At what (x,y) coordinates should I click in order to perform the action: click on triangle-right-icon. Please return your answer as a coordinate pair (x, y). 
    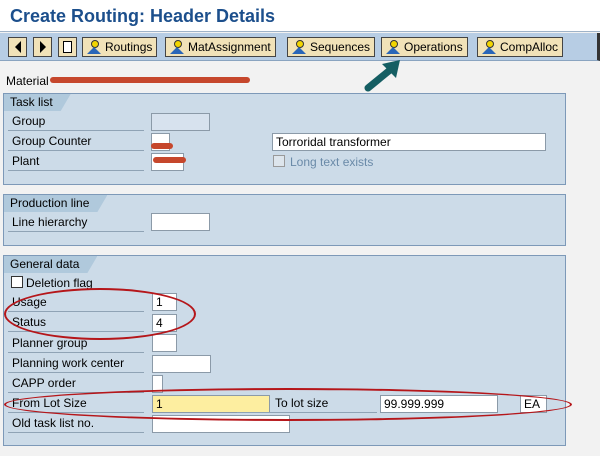
    Looking at the image, I should click on (42, 47).